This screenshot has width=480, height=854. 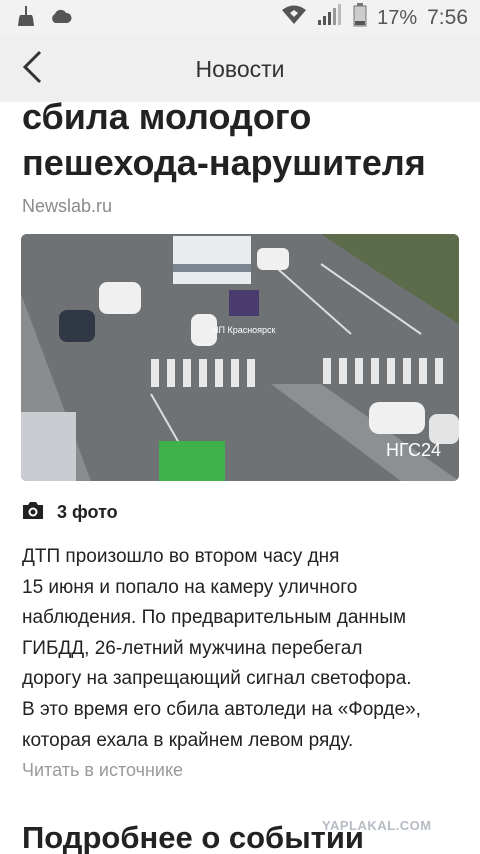 I want to click on watermark: YAPLAKAL.COM, so click(x=377, y=825).